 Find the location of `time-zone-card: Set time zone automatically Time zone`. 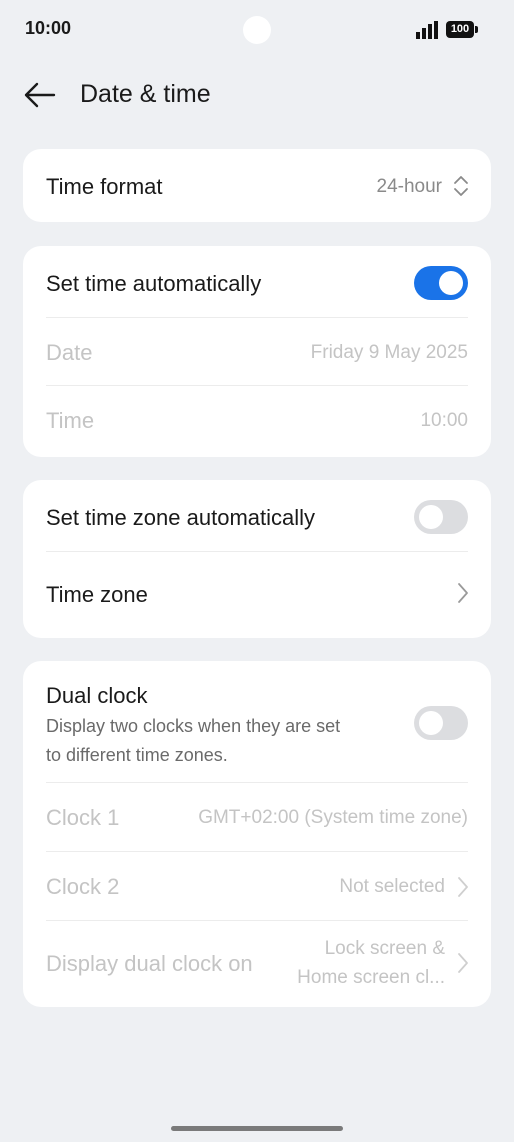

time-zone-card: Set time zone automatically Time zone is located at coordinates (257, 559).